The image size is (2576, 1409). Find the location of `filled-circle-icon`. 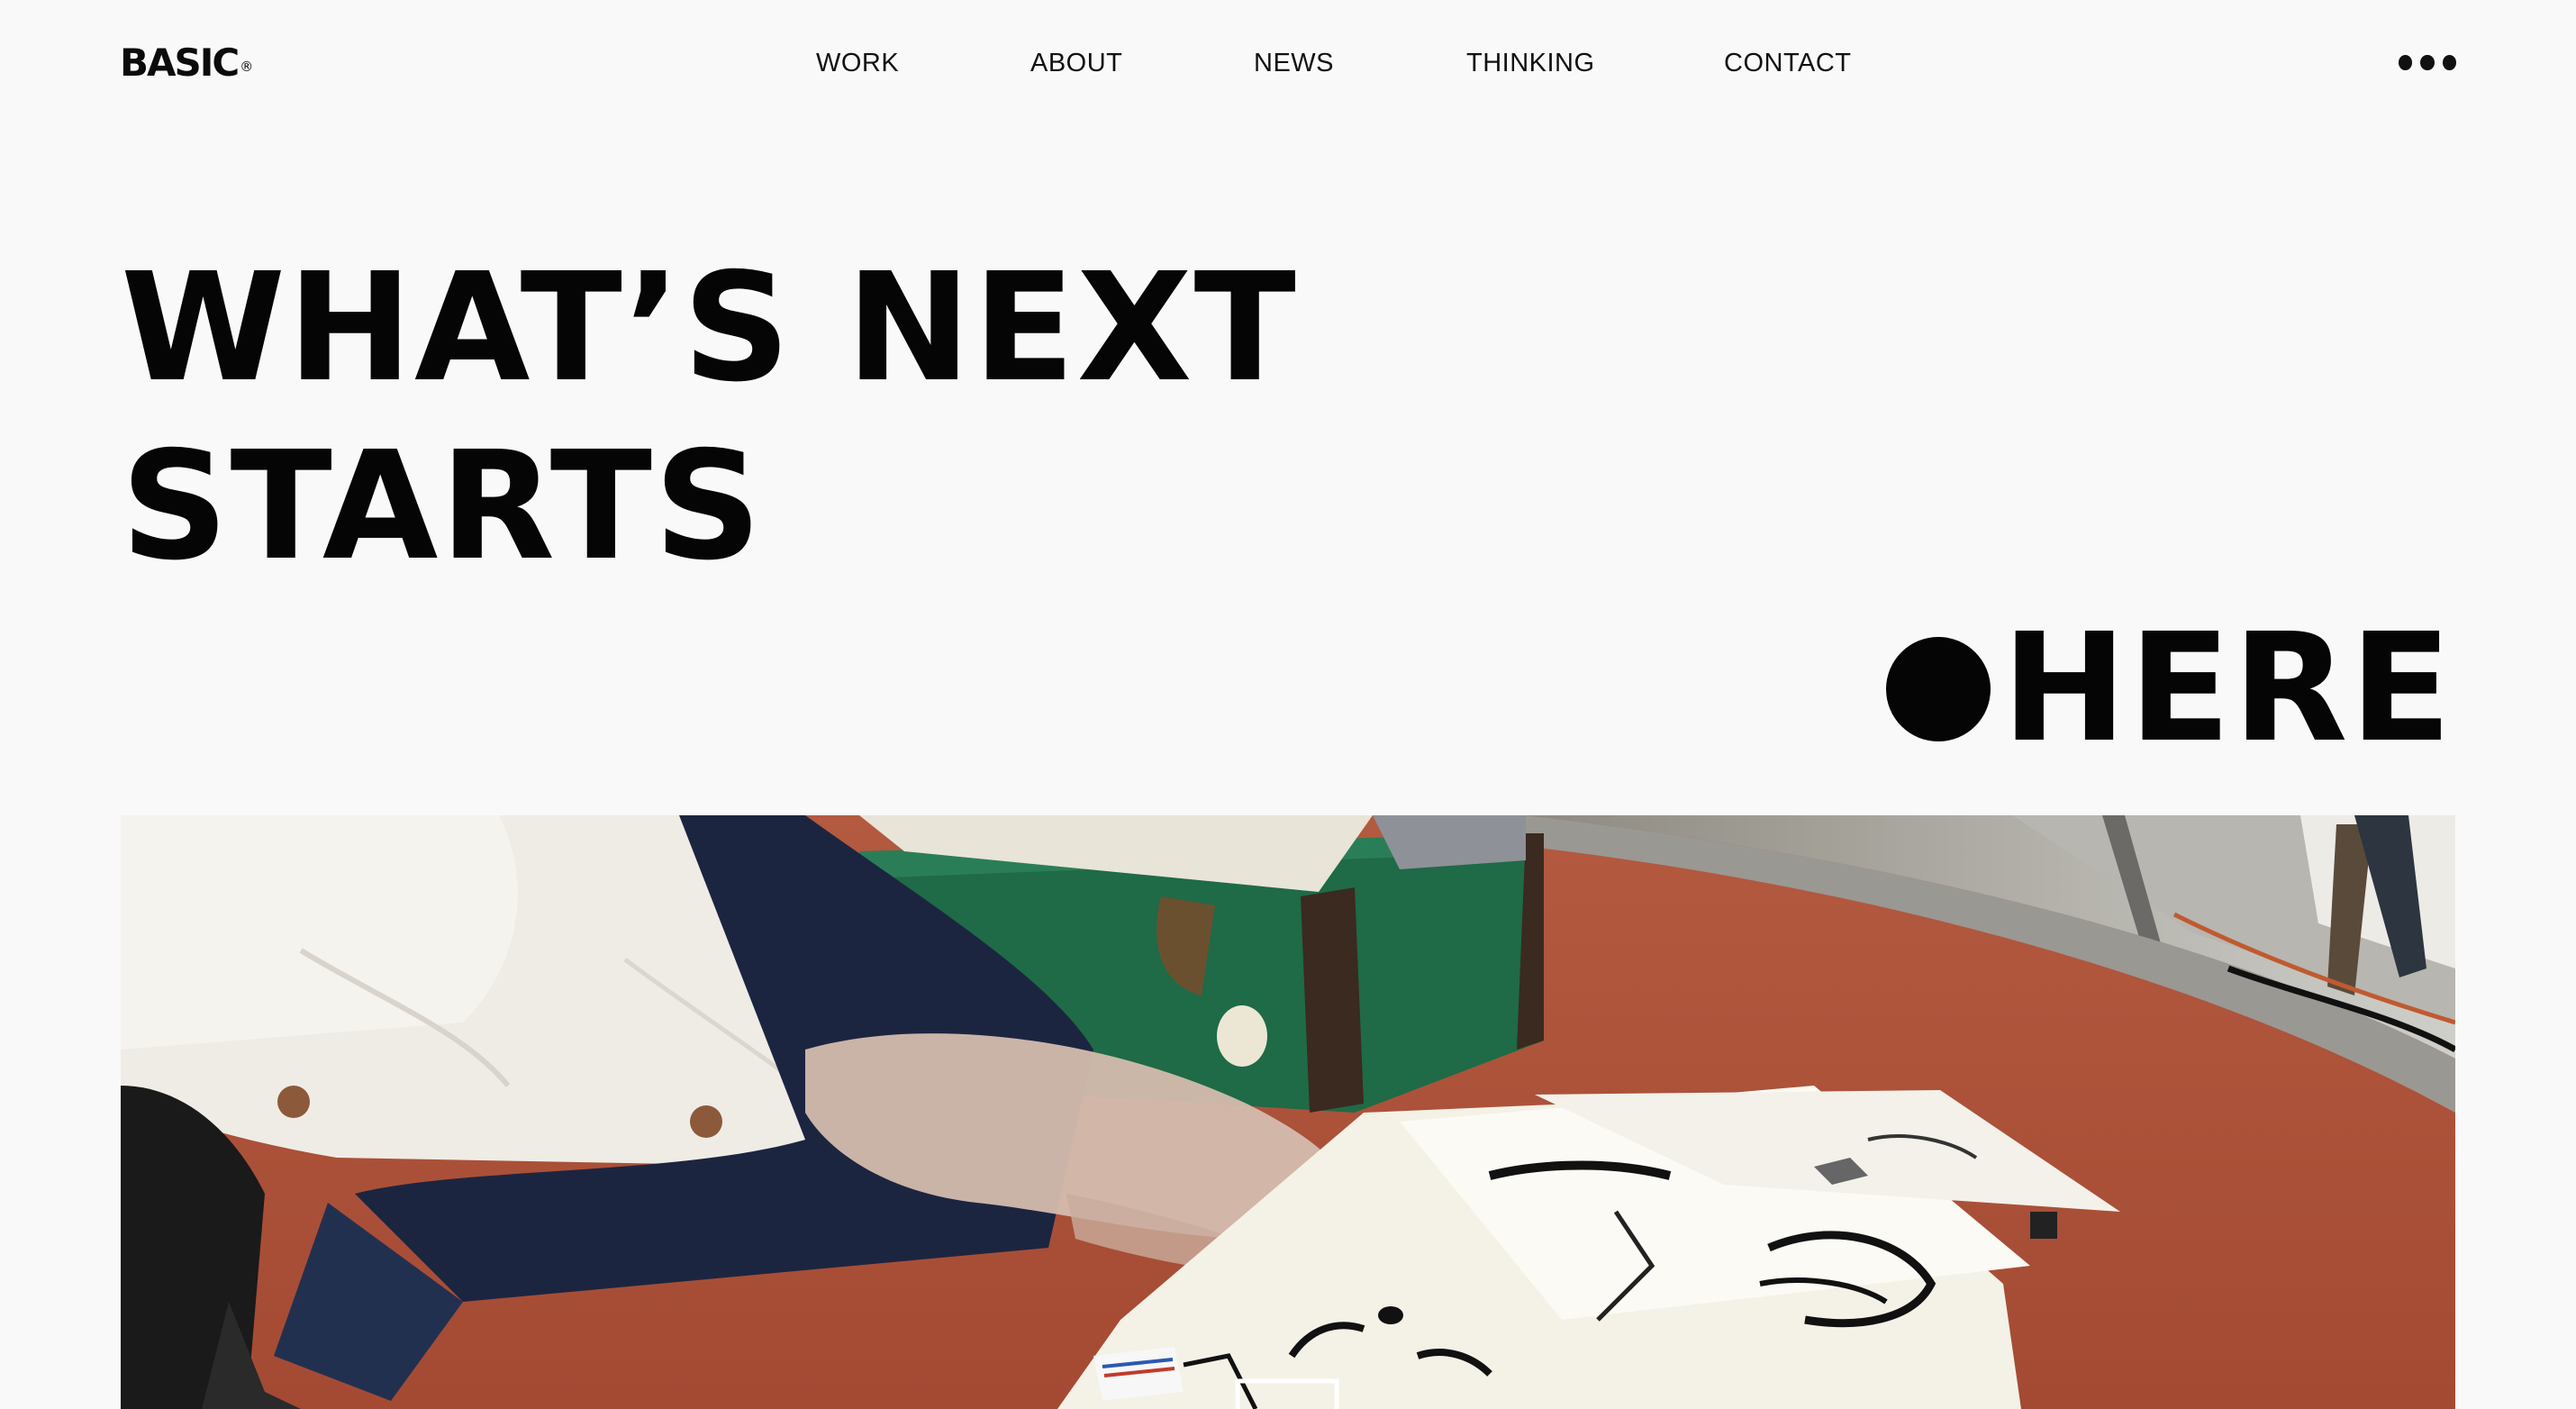

filled-circle-icon is located at coordinates (1939, 689).